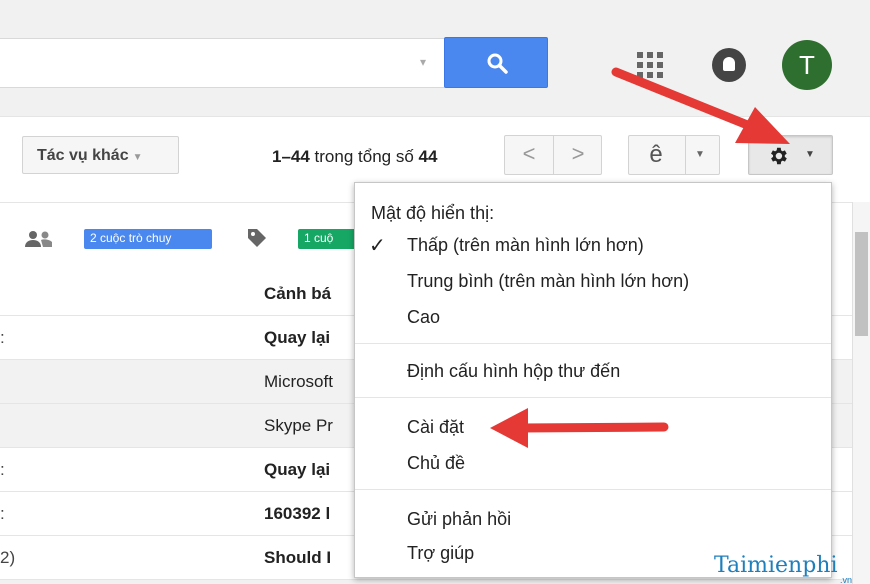  I want to click on menu-item-settings: Cài đặt, so click(435, 427).